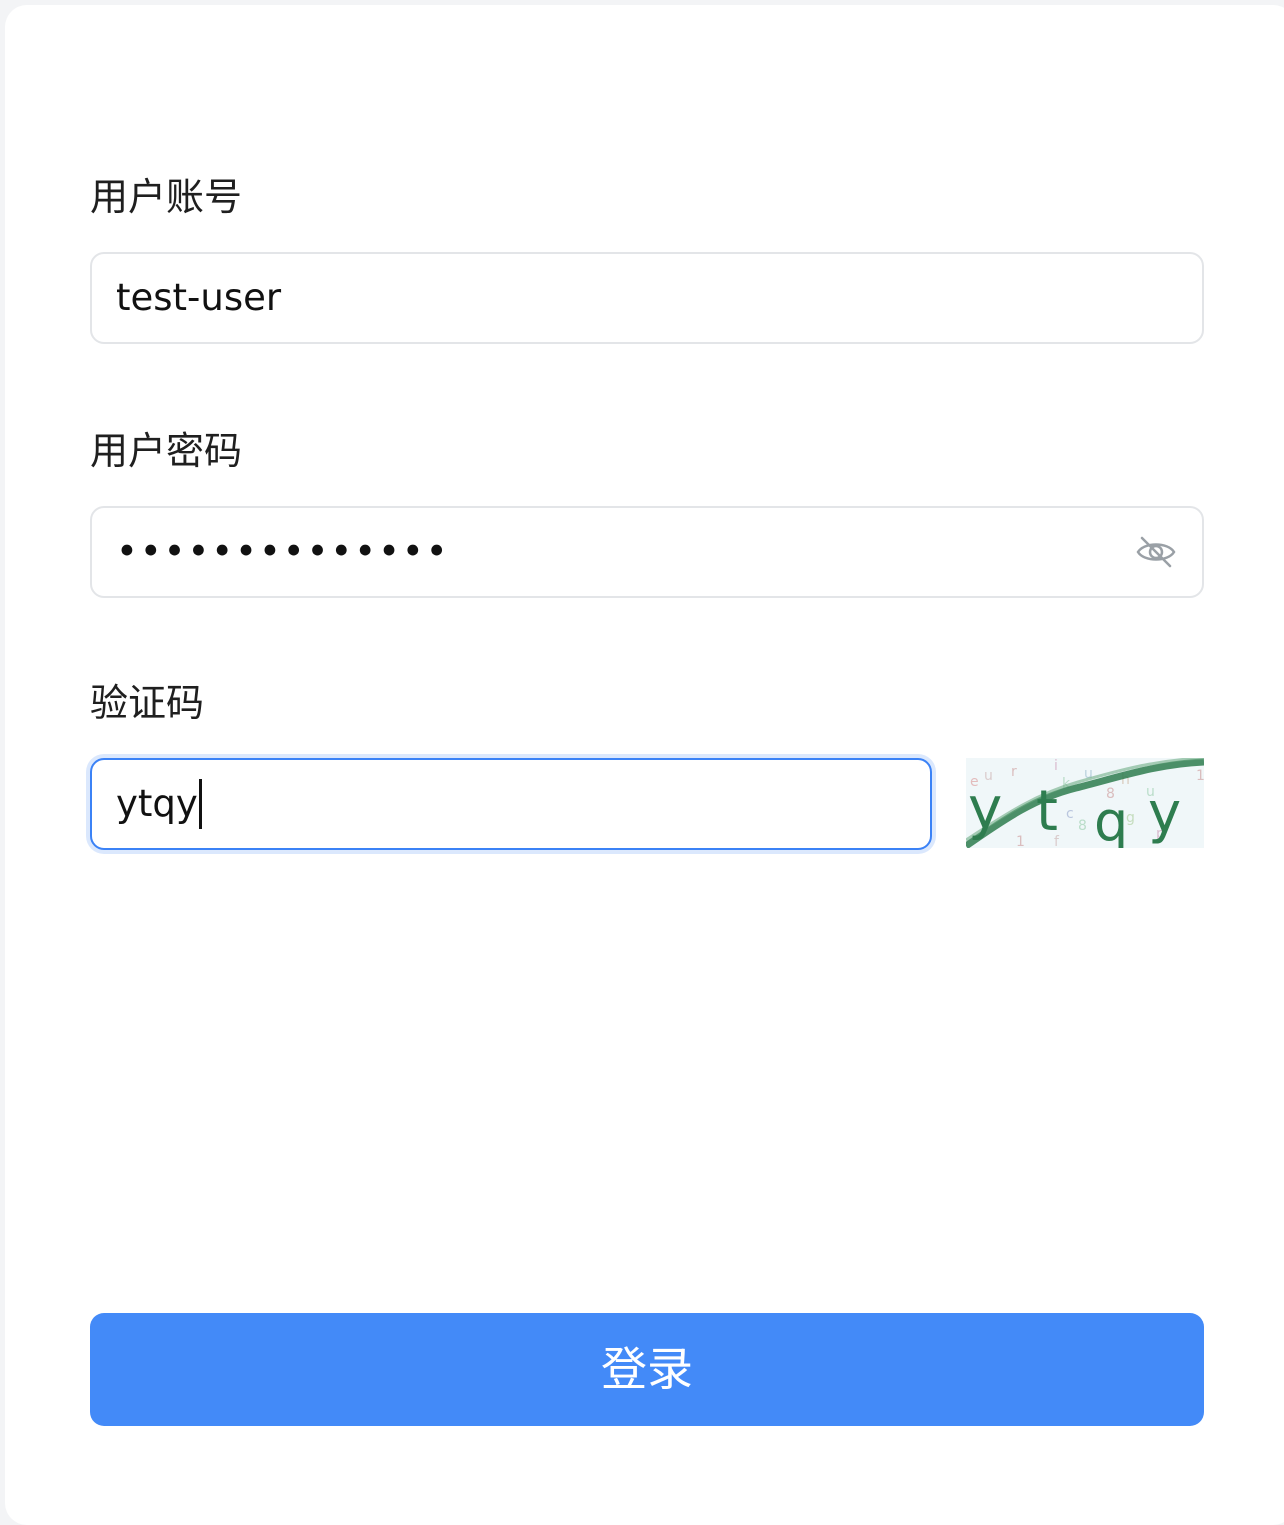 The width and height of the screenshot is (1284, 1525). What do you see at coordinates (1014, 772) in the screenshot?
I see `svg-text: r` at bounding box center [1014, 772].